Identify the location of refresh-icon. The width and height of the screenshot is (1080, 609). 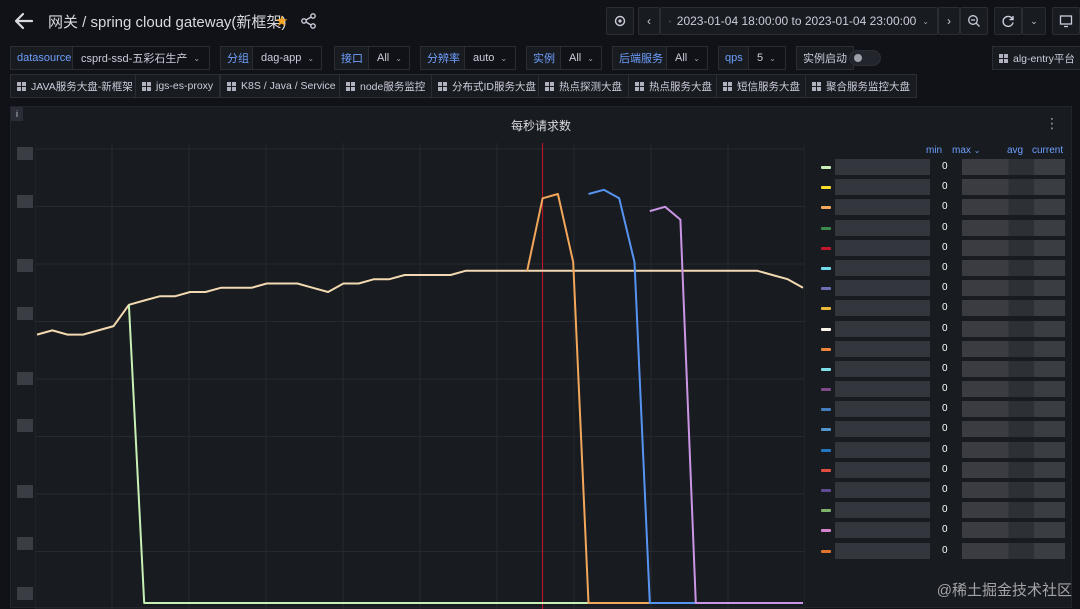
(1008, 21).